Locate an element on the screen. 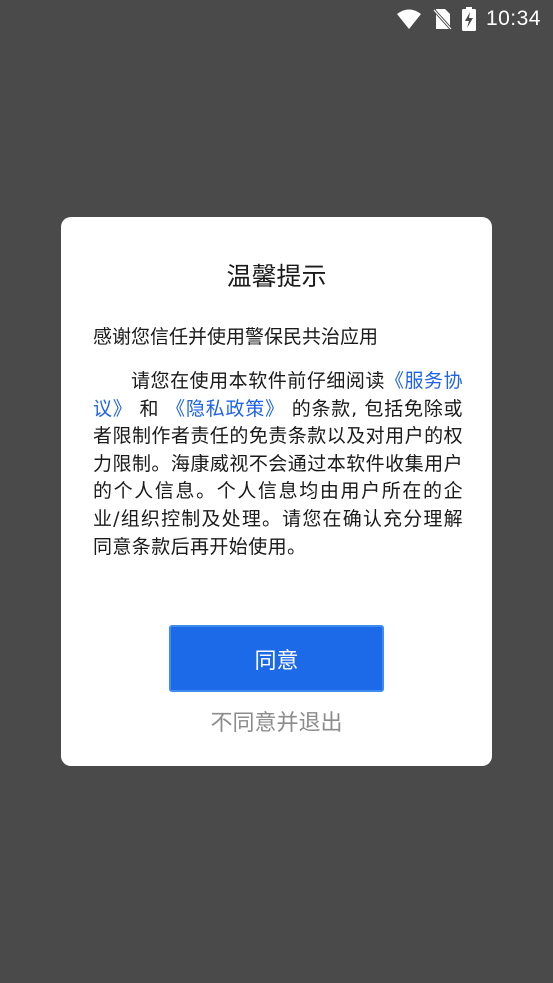 Image resolution: width=553 pixels, height=983 pixels. body-text-part2: 和 is located at coordinates (149, 408).